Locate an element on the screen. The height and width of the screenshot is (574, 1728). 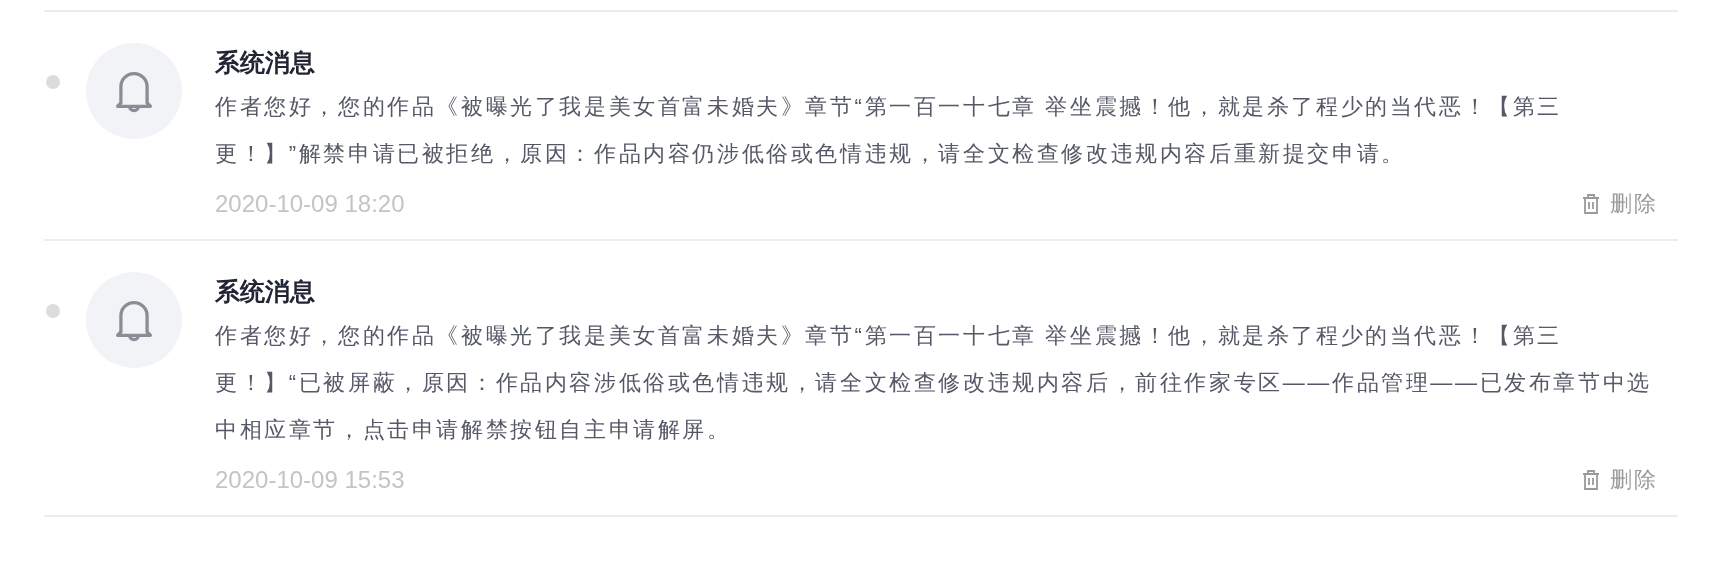
message-text: 作者您好，您的作品《被曝光了我是美女首富未婚夫》章节“第一百一十七章 举坐震撼！他，就是杀了程少的当代恶！【第三更！】”解禁申请已被拒绝，原因：作品内容仍涉低俗或色情违规，请全文检查修改违规内容后重新提交申请。 is located at coordinates (889, 130).